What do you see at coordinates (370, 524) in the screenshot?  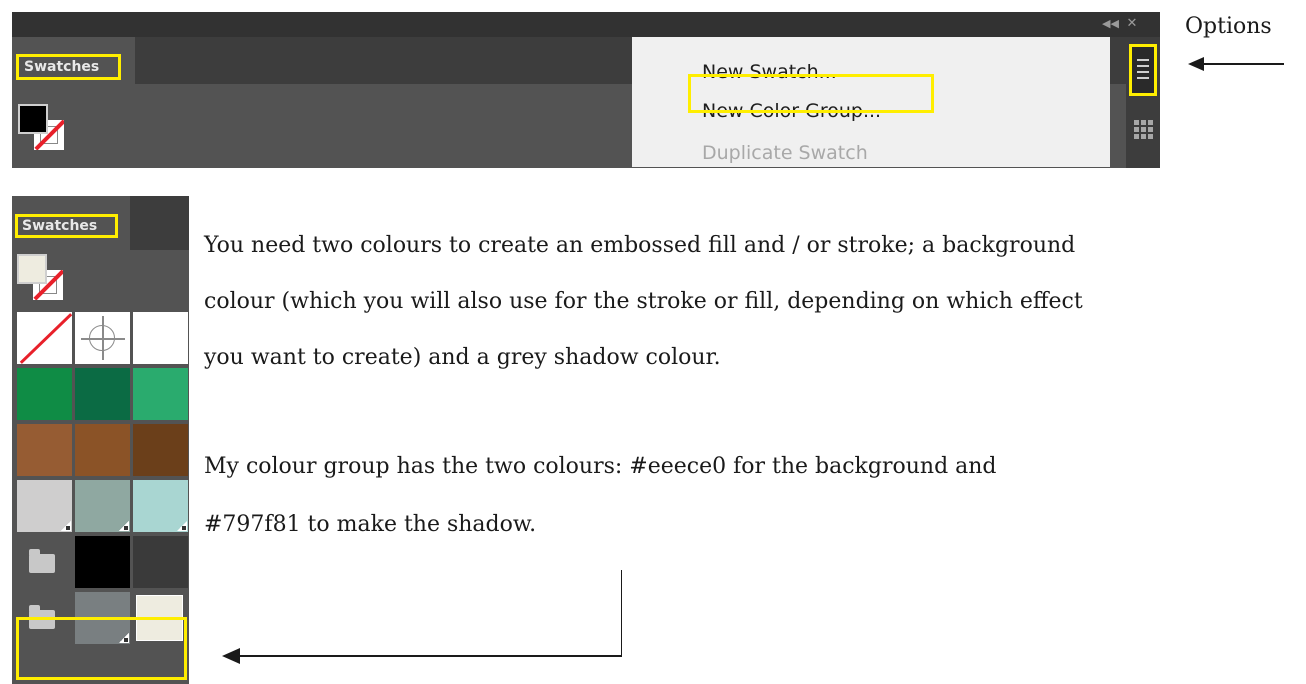 I see `paragraph-2-line-2: #797f81 to make the shadow.` at bounding box center [370, 524].